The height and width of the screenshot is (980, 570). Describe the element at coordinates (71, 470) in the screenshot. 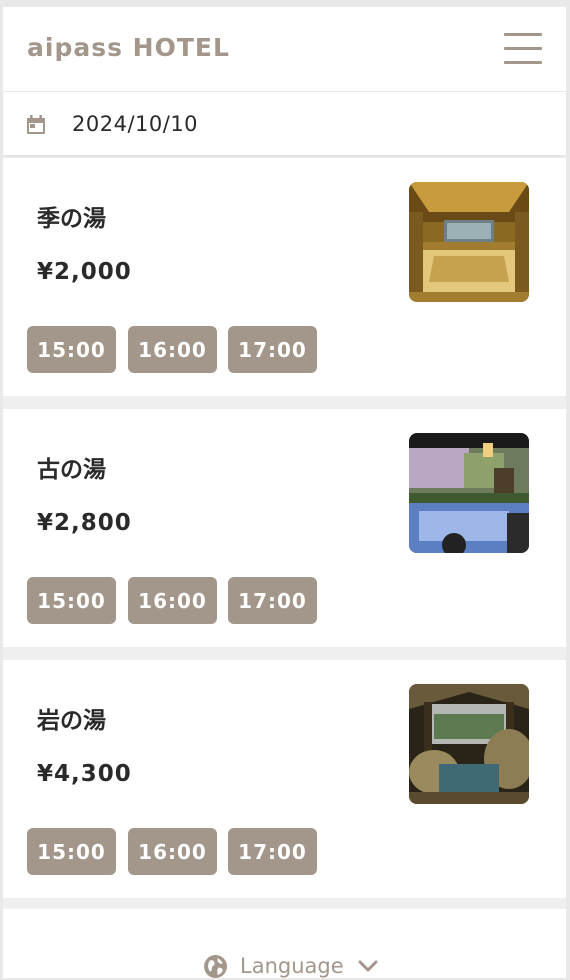

I see `bath-name: 古の湯` at that location.